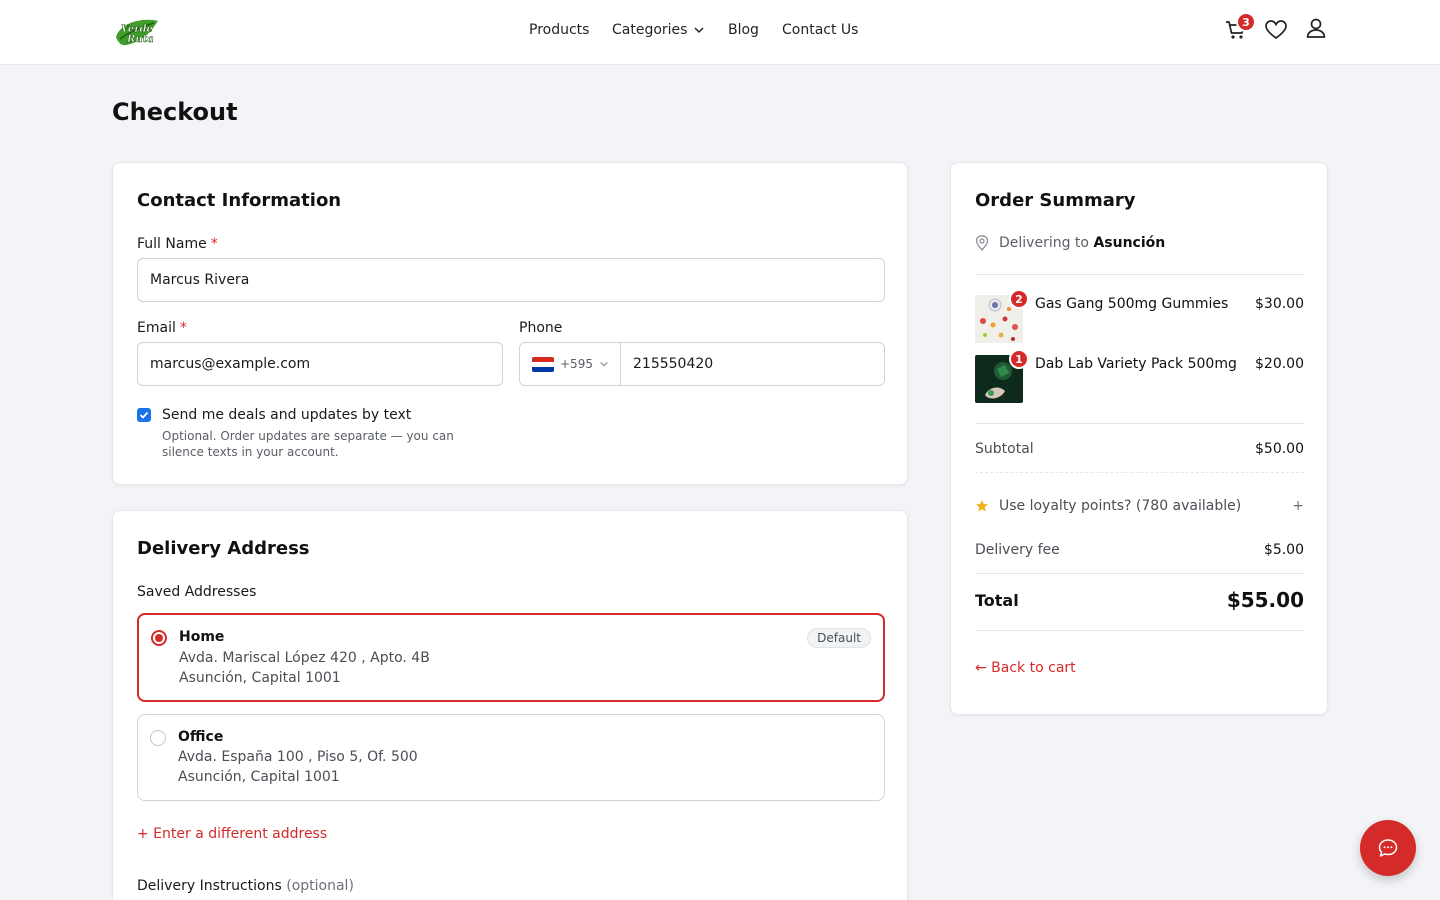 The height and width of the screenshot is (900, 1440). What do you see at coordinates (156, 328) in the screenshot?
I see `email-label-text: Email` at bounding box center [156, 328].